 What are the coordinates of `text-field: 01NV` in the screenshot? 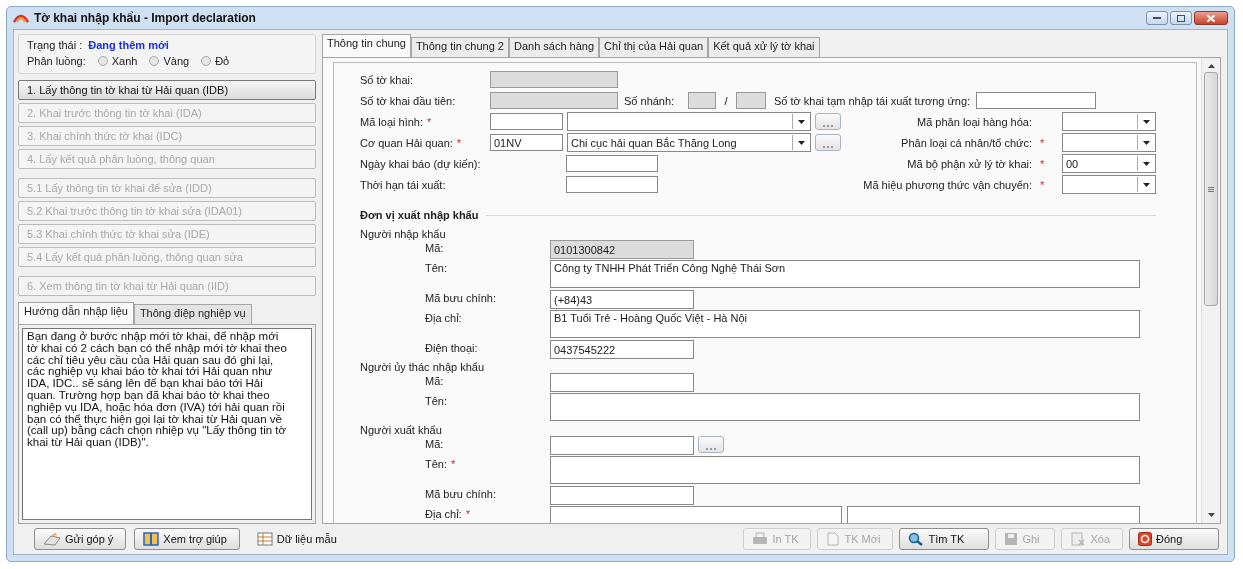 It's located at (526, 142).